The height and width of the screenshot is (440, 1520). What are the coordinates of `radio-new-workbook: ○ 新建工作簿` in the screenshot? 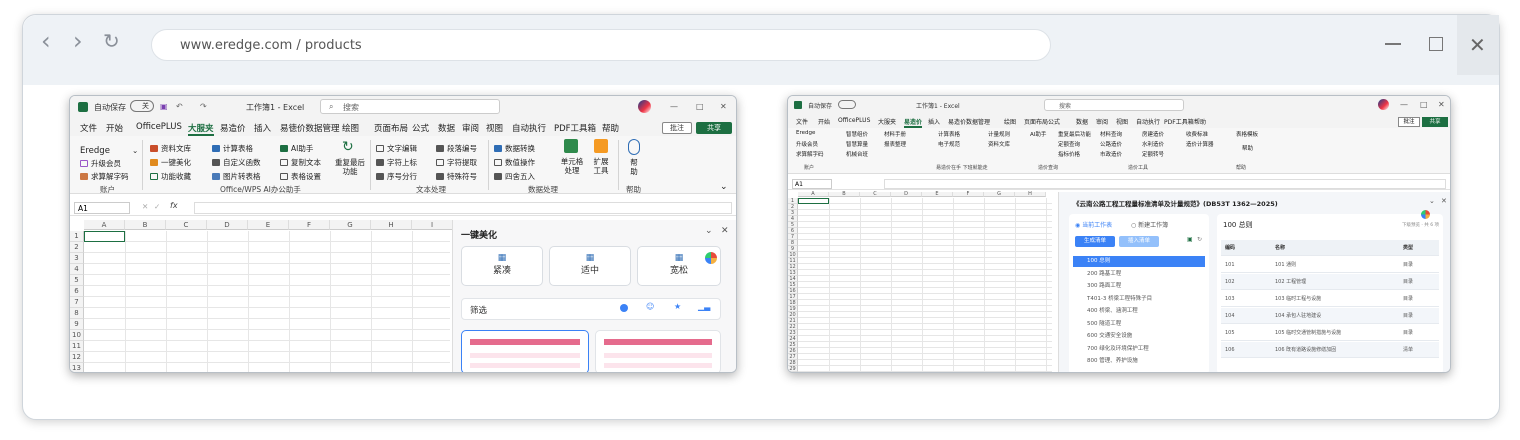 It's located at (1149, 224).